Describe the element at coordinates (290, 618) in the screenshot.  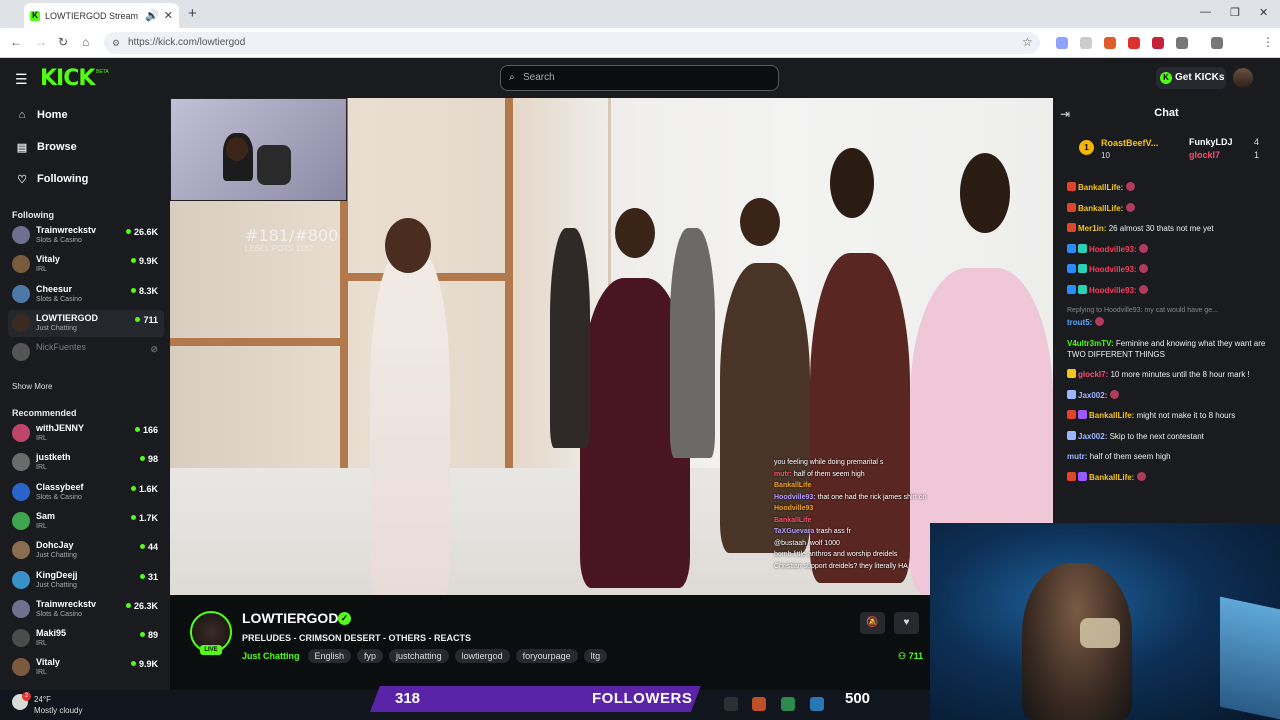
I see `streamer-name: LOWTIERGOD` at that location.